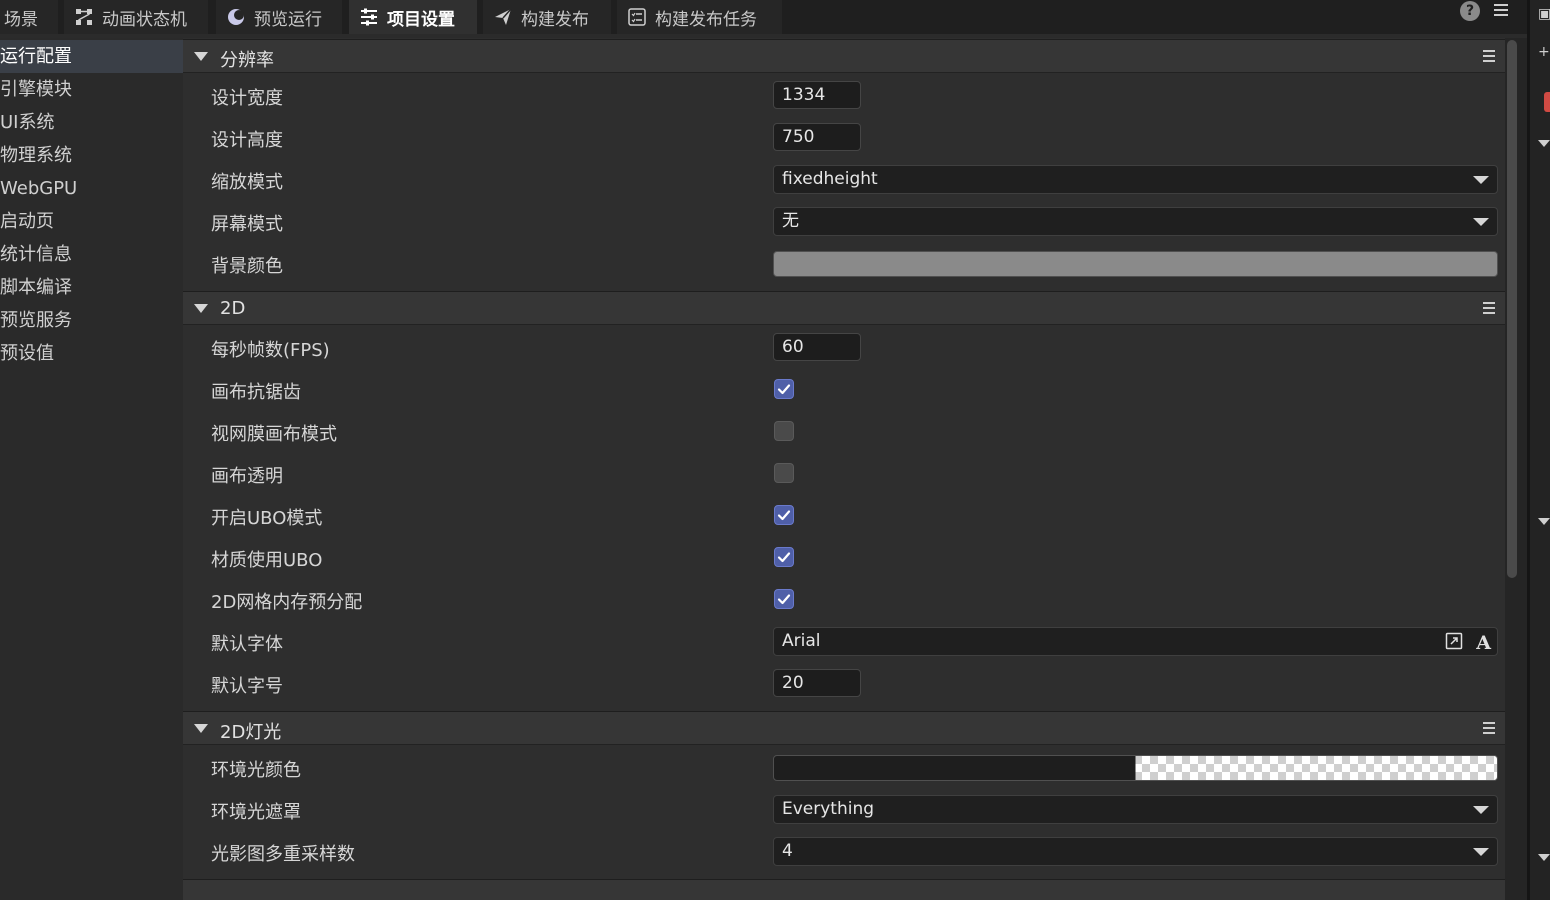  Describe the element at coordinates (247, 224) in the screenshot. I see `field-label: 屏幕模式` at that location.